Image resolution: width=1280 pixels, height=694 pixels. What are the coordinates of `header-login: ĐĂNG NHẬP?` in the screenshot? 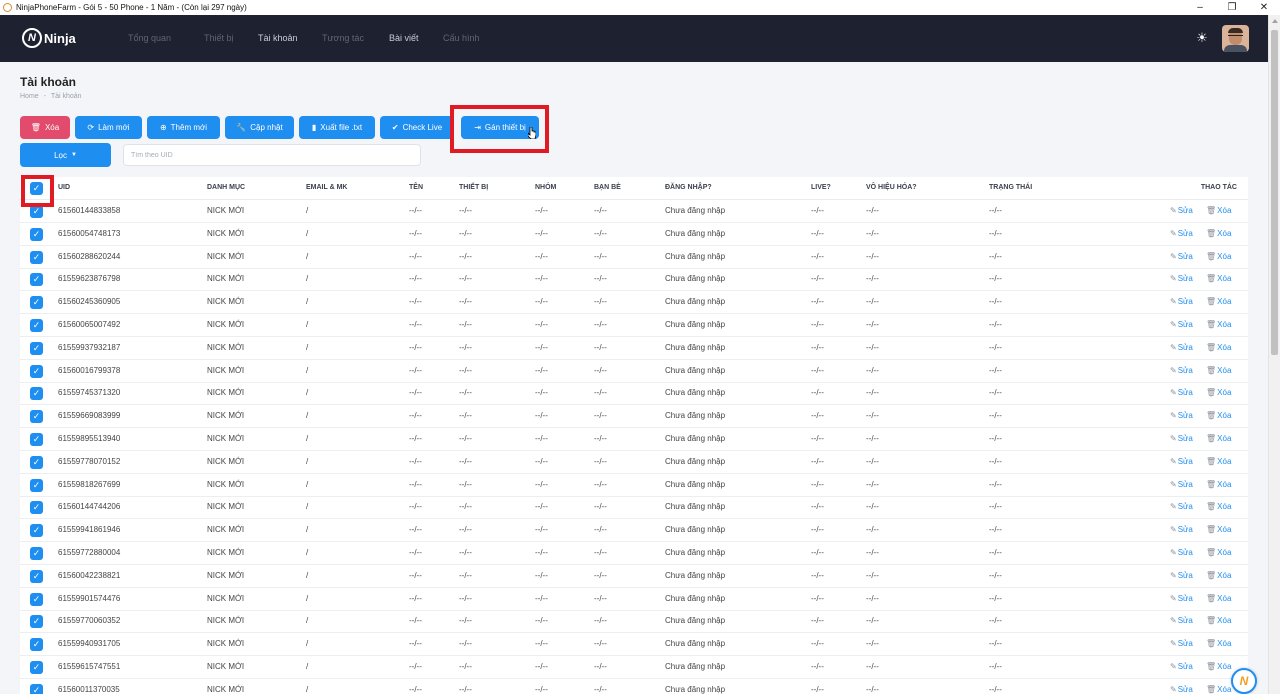 It's located at (688, 187).